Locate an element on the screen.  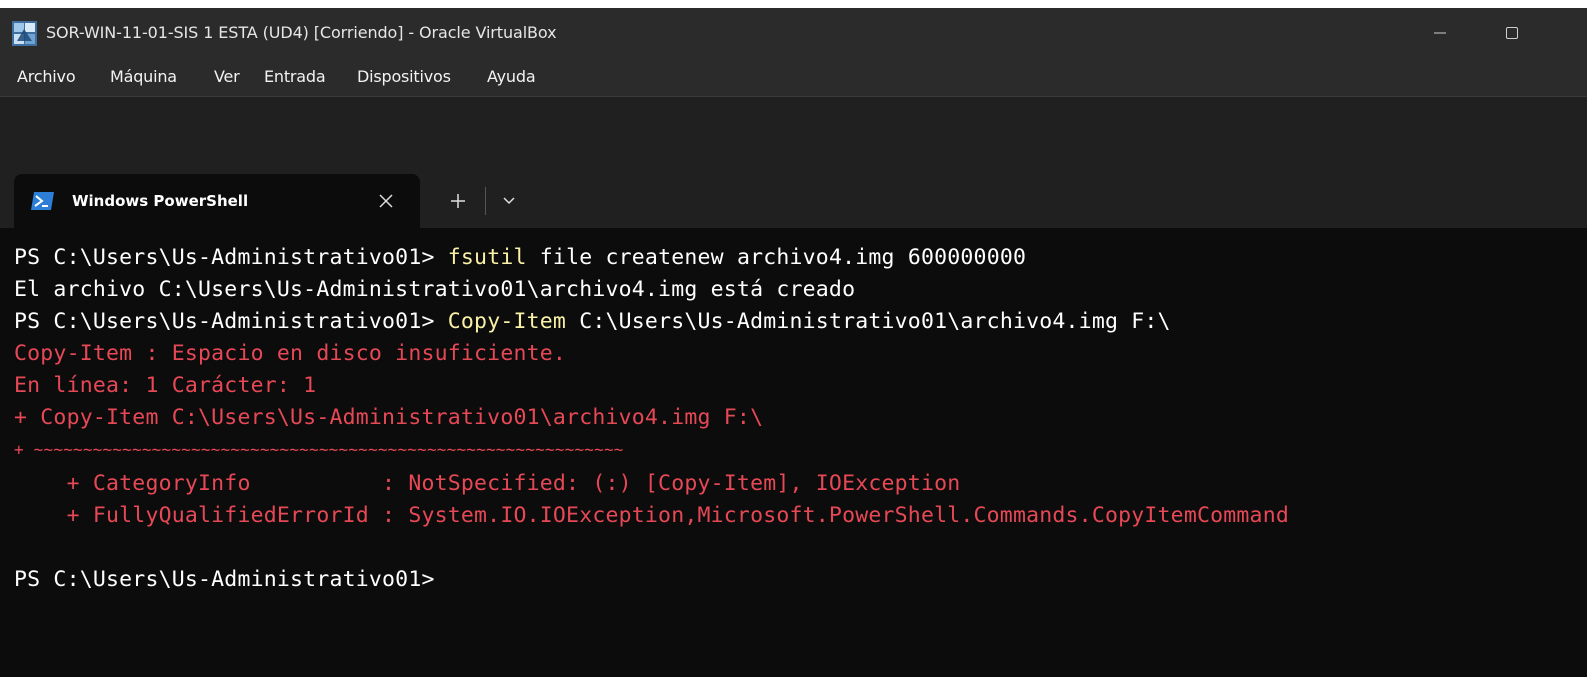
menu-ayuda: Ayuda is located at coordinates (511, 77).